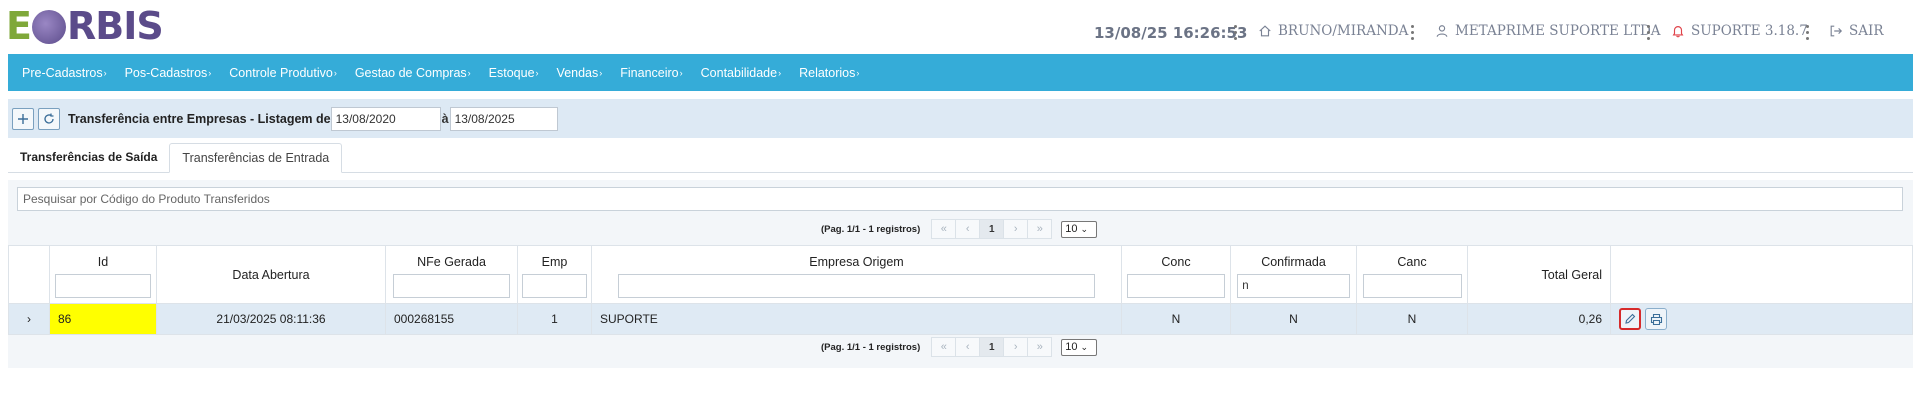 The height and width of the screenshot is (403, 1919). What do you see at coordinates (23, 118) in the screenshot?
I see `add-button` at bounding box center [23, 118].